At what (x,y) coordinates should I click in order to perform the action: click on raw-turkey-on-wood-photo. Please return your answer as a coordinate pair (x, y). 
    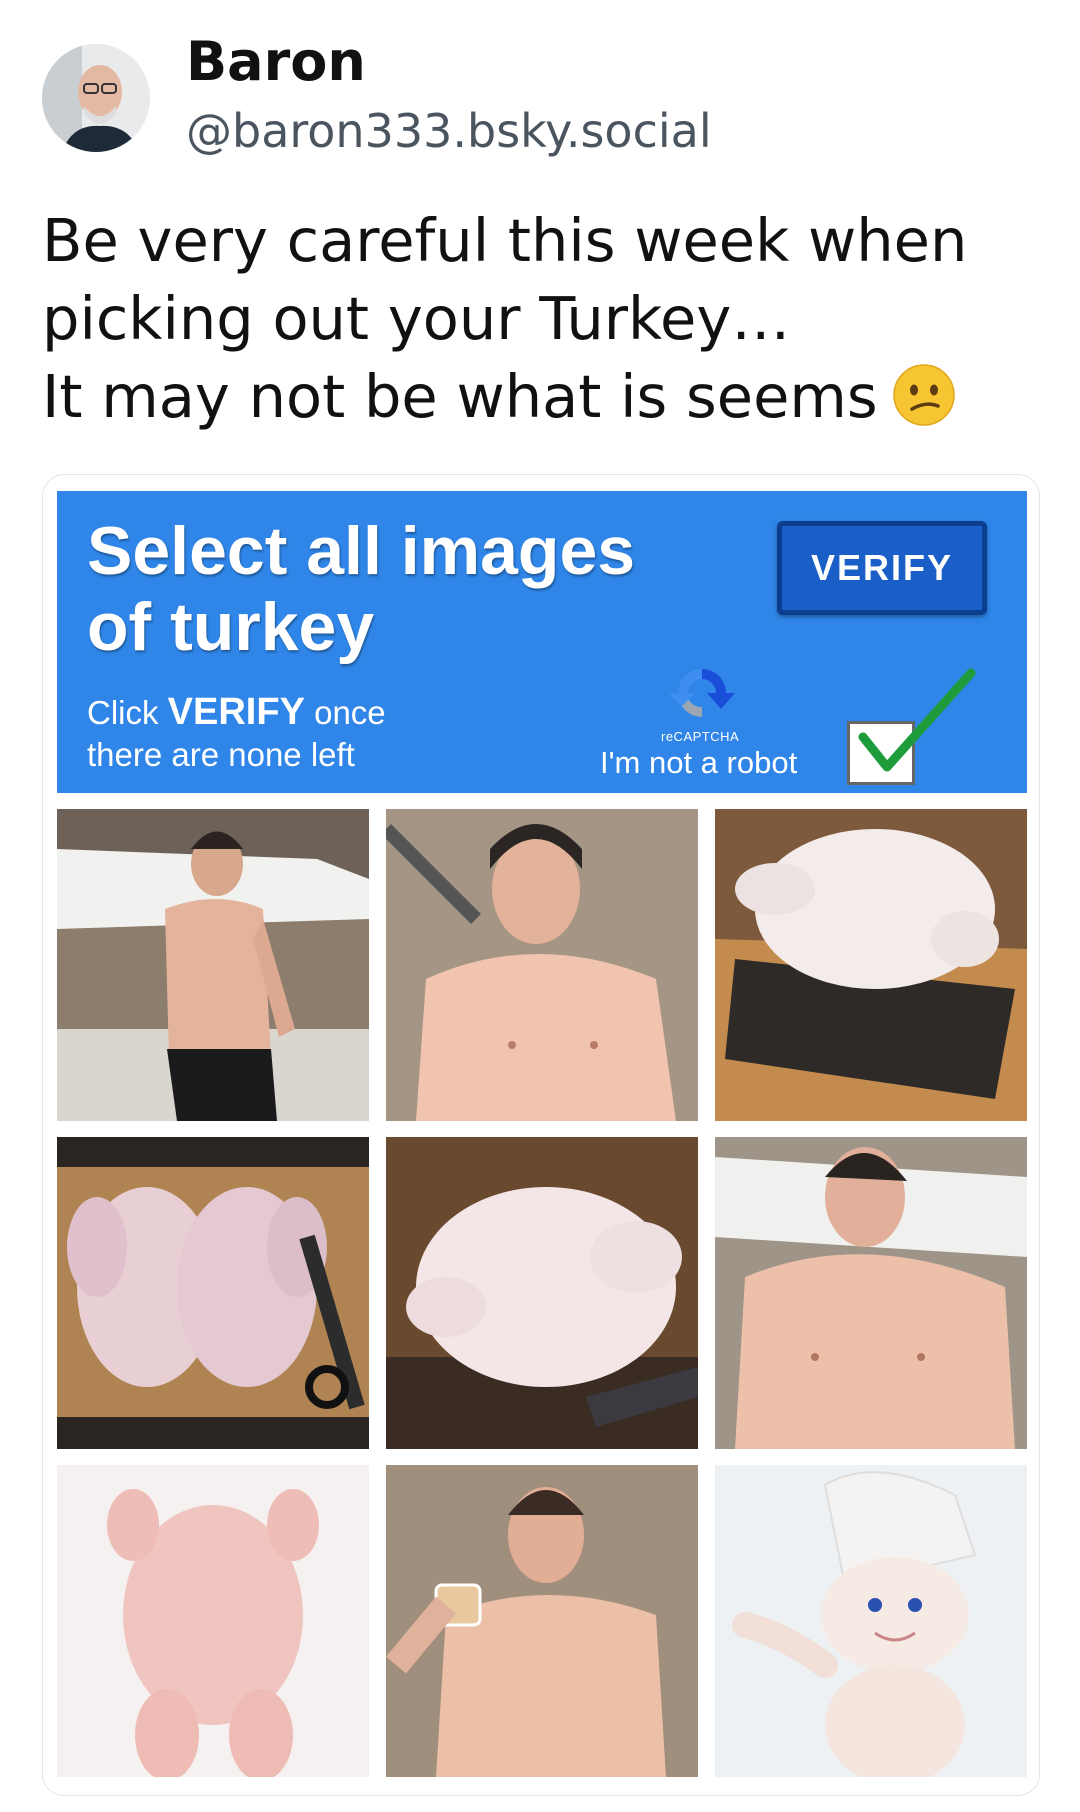
    Looking at the image, I should click on (542, 1293).